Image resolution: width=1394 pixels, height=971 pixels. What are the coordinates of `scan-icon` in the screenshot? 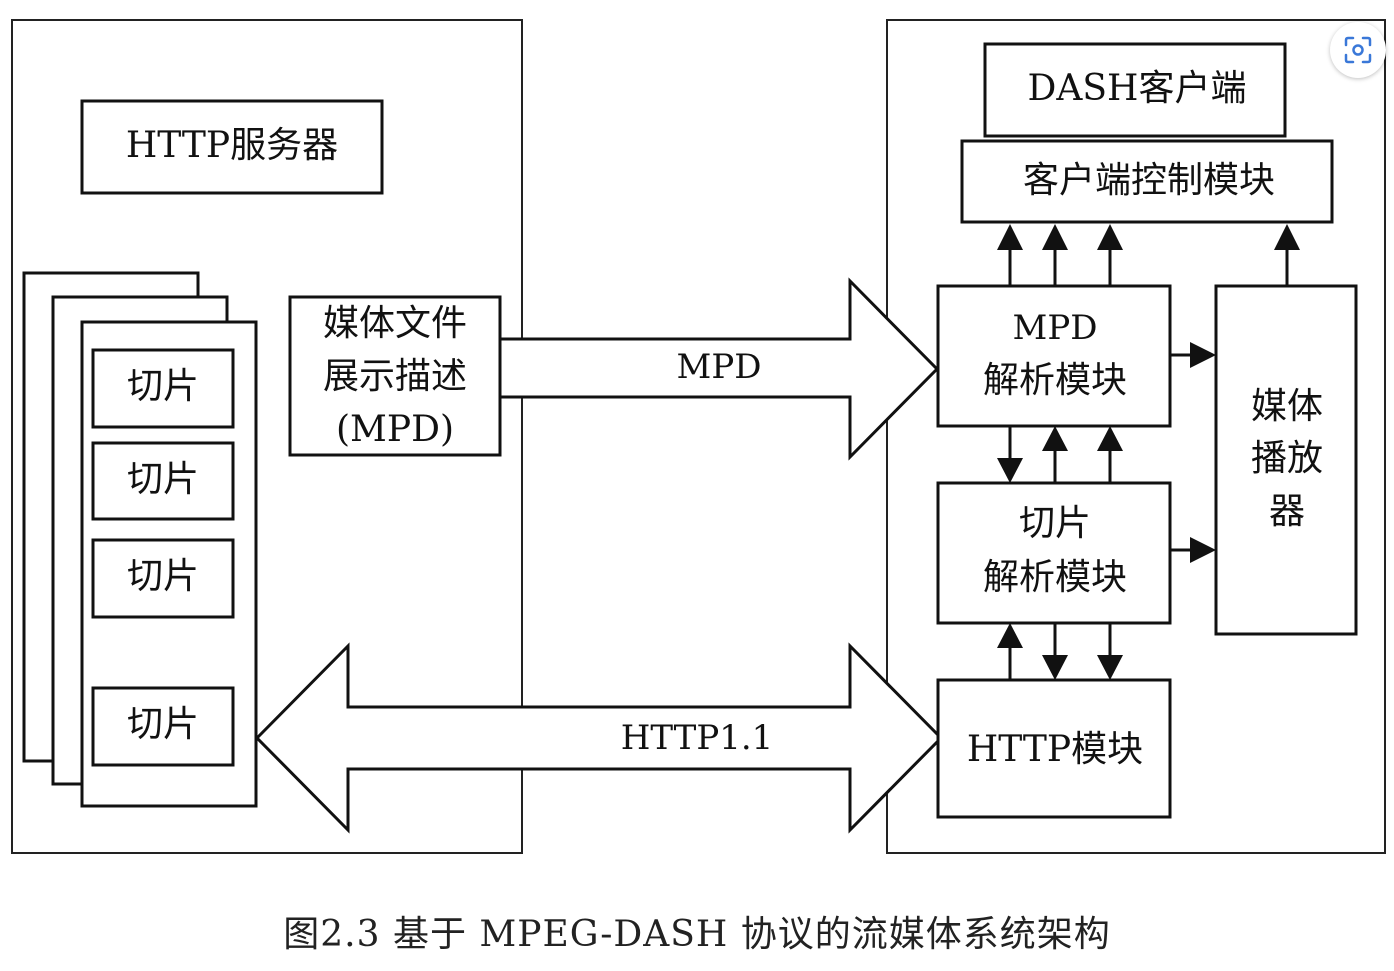 It's located at (1358, 50).